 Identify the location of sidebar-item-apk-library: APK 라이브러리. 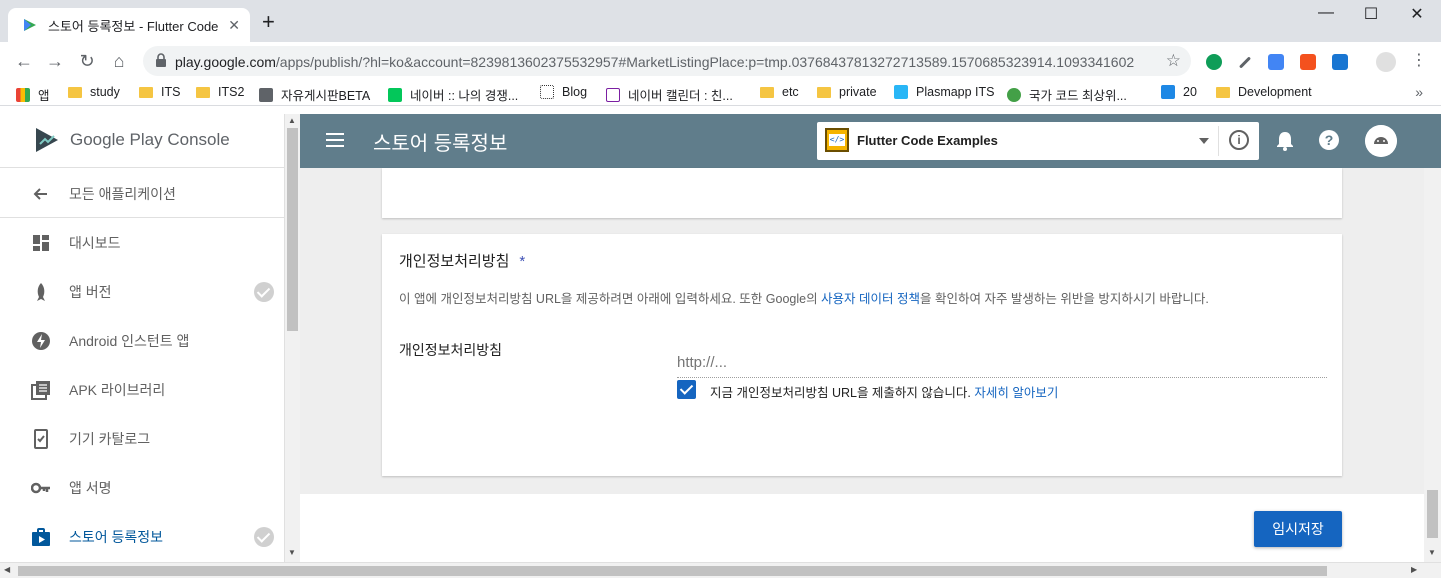
(142, 389).